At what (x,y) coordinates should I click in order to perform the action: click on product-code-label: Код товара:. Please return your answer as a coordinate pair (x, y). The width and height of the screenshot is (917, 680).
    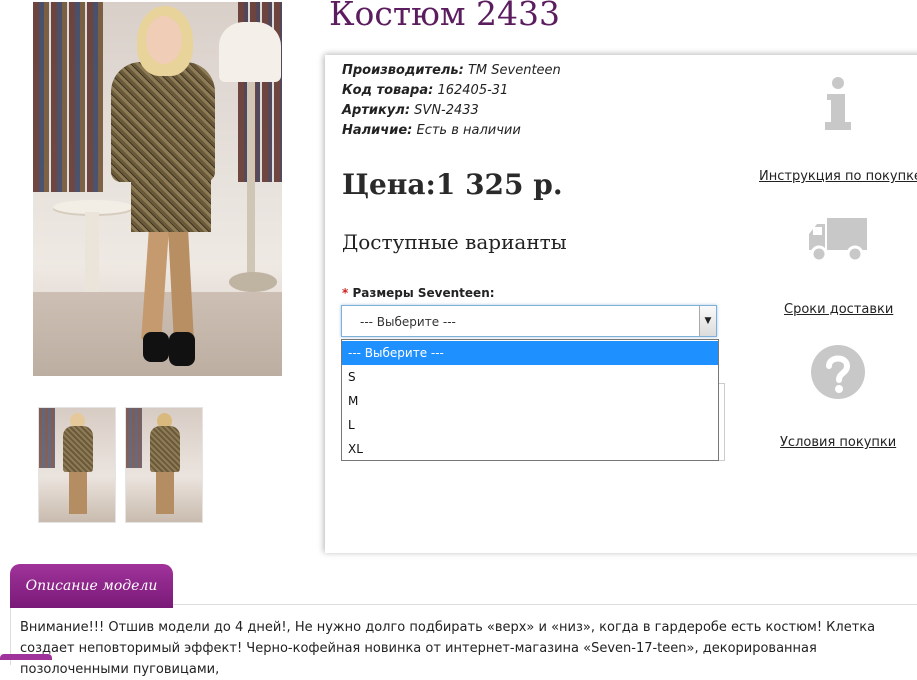
    Looking at the image, I should click on (388, 90).